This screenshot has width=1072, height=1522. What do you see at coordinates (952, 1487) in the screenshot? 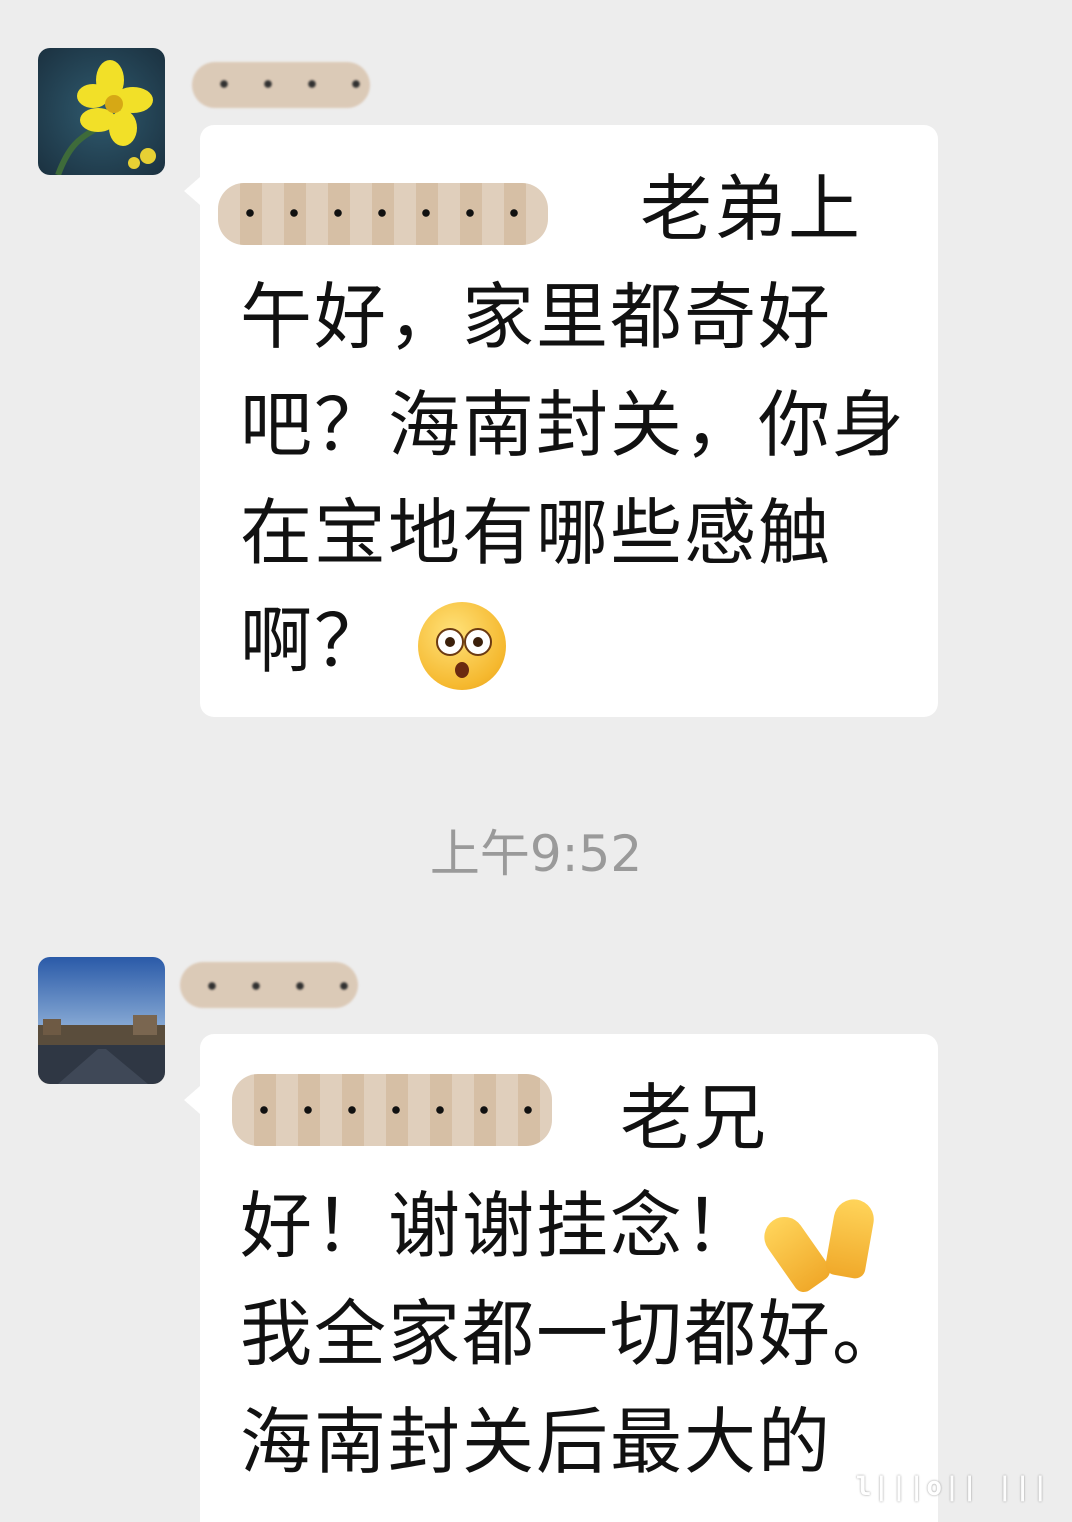
I see `watermark-logo: l|||o|| |||` at bounding box center [952, 1487].